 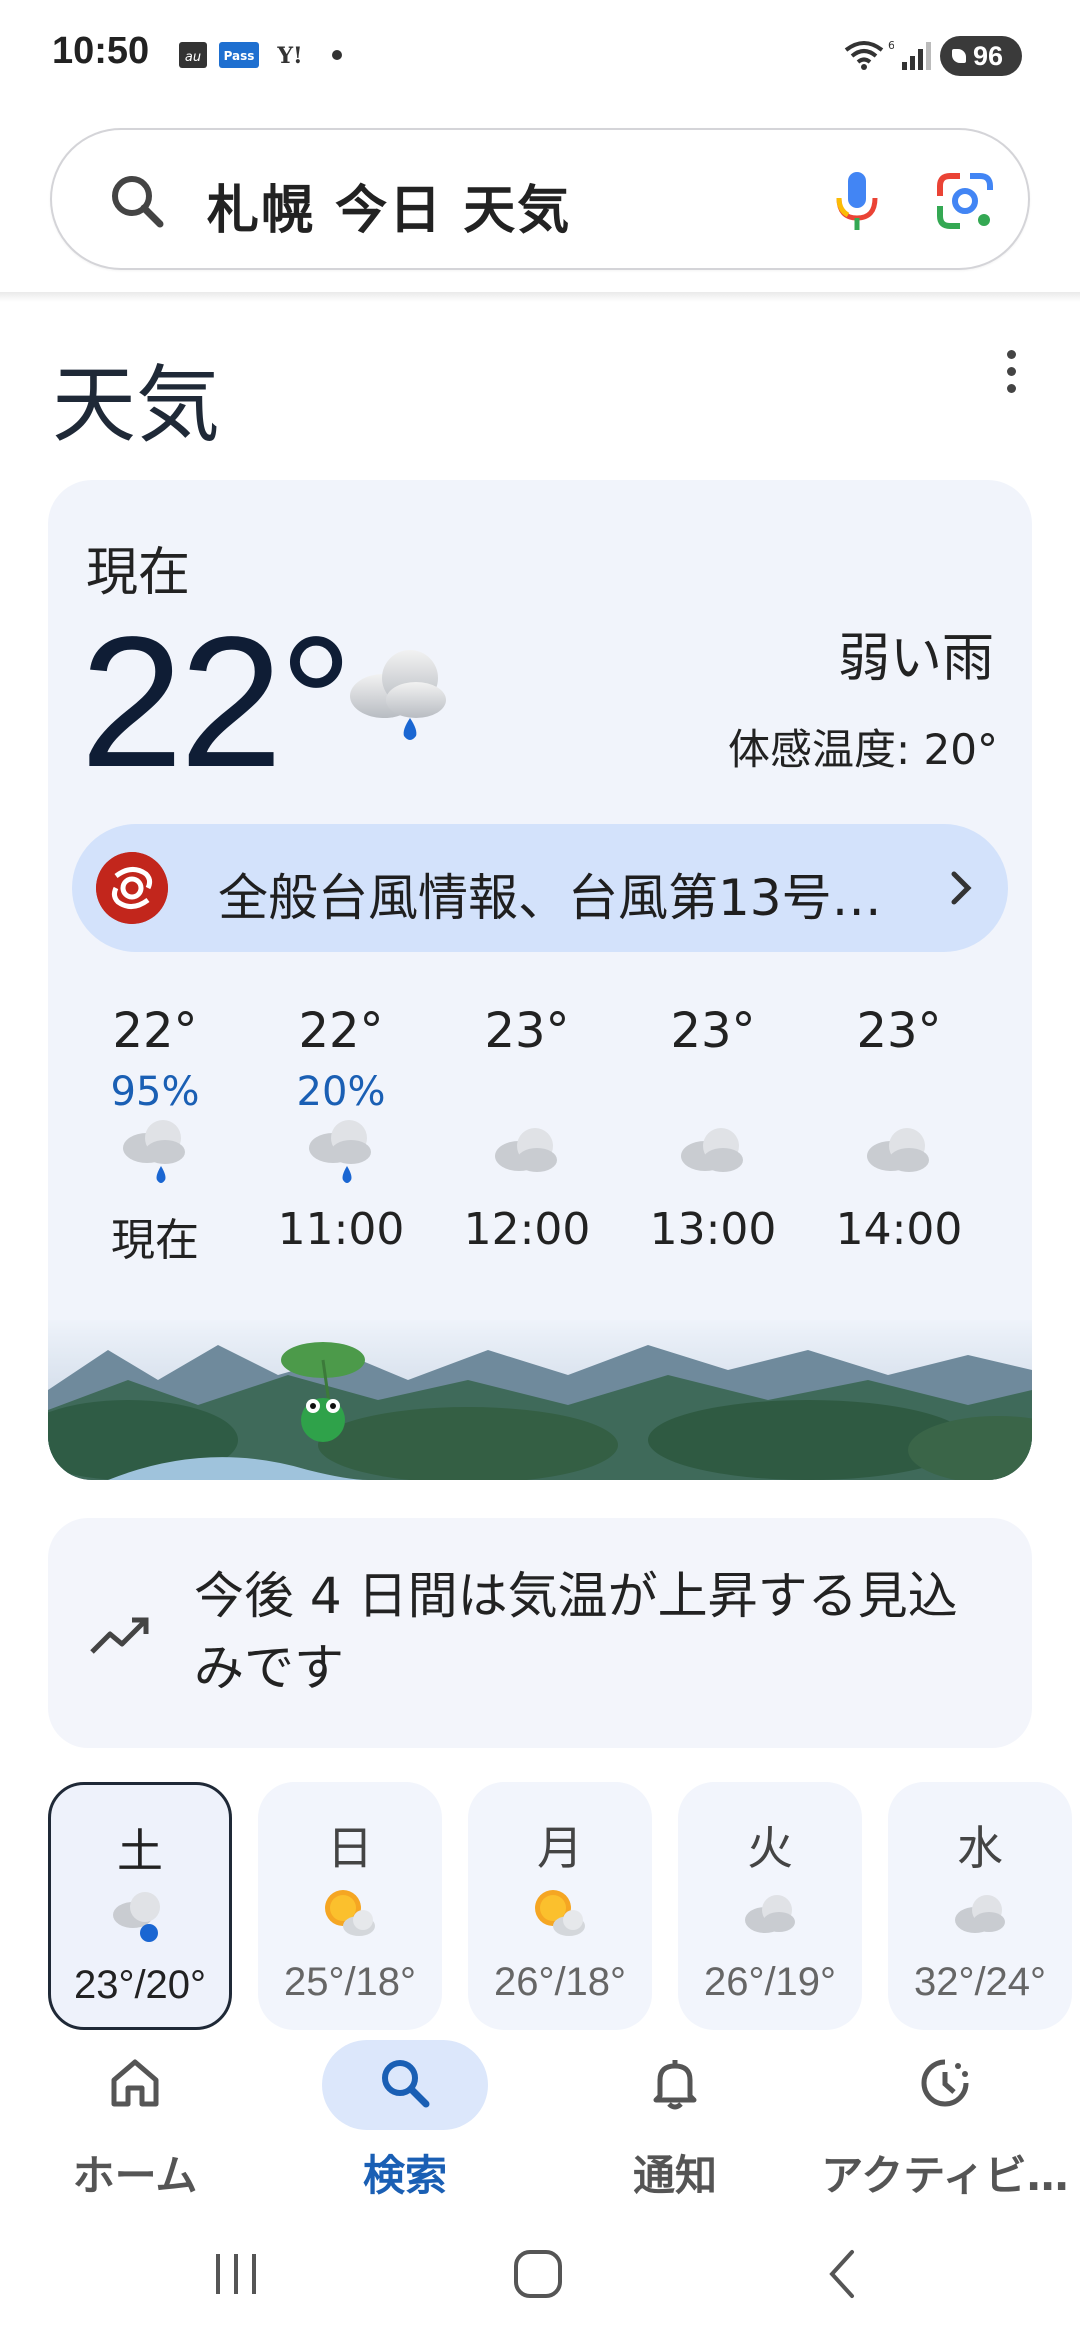 I want to click on nav-notifications: 通知, so click(x=675, y=2120).